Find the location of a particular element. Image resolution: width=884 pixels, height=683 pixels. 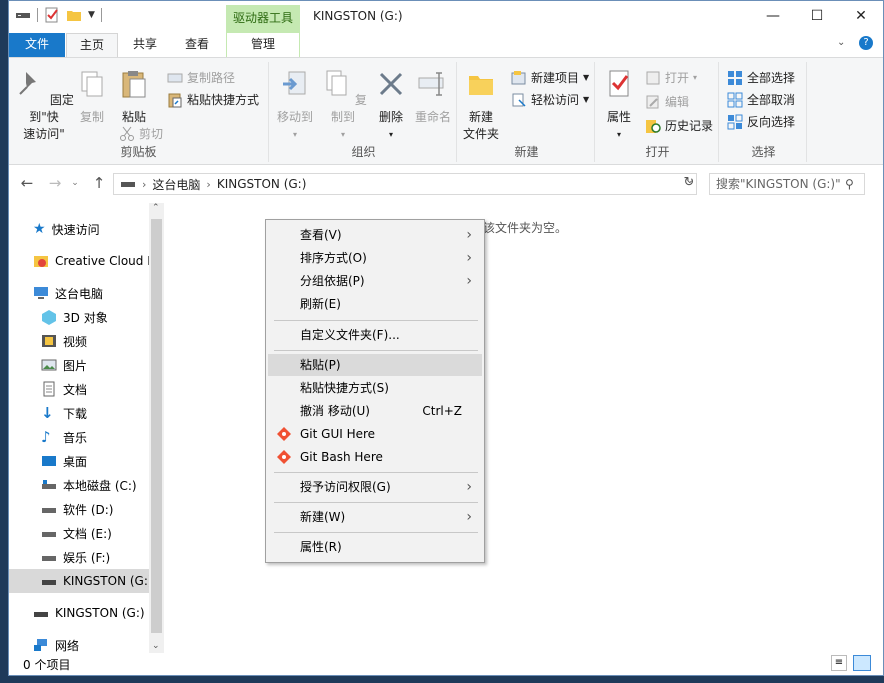

cut-button: 剪切 is located at coordinates (141, 134).